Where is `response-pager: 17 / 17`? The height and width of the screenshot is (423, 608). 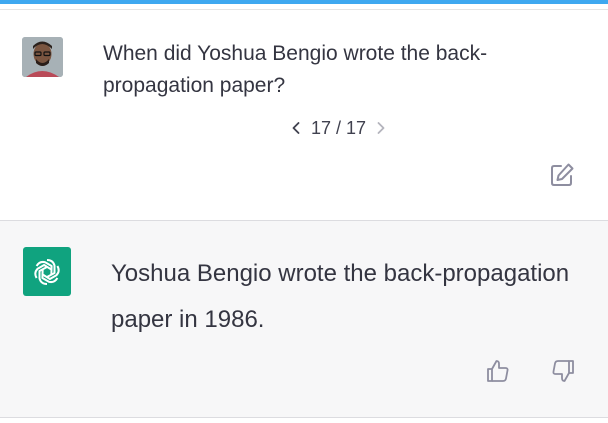 response-pager: 17 / 17 is located at coordinates (338, 128).